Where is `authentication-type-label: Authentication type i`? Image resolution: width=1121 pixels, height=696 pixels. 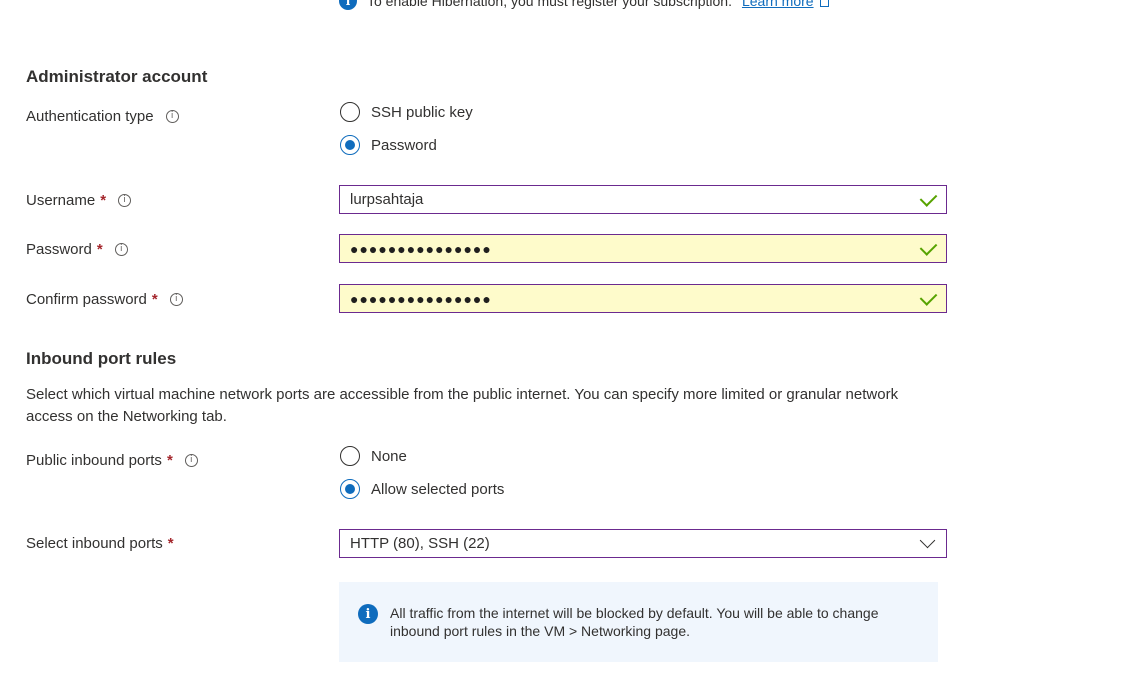 authentication-type-label: Authentication type i is located at coordinates (102, 116).